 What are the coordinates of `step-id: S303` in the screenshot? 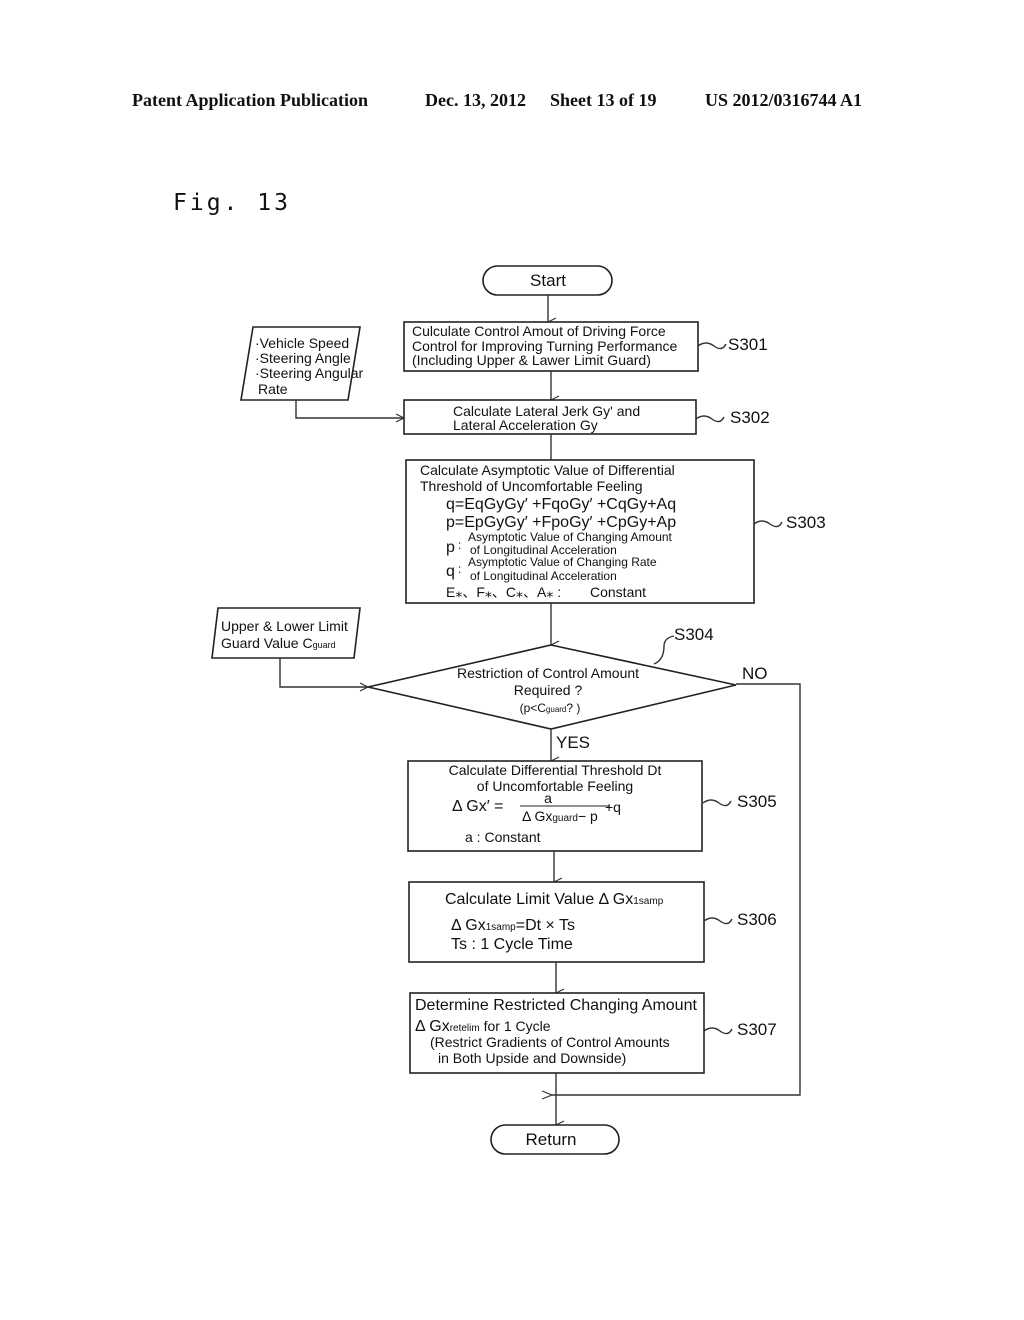 It's located at (806, 522).